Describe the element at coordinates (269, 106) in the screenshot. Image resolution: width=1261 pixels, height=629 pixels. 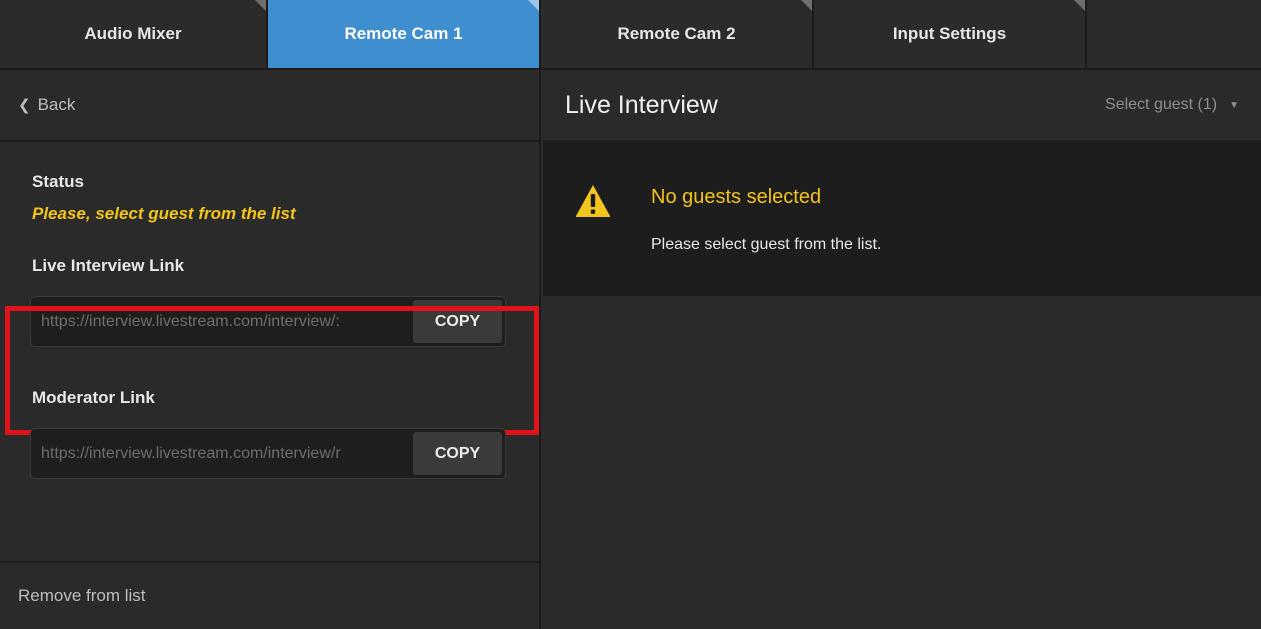
I see `back-button: ❮ Back` at that location.